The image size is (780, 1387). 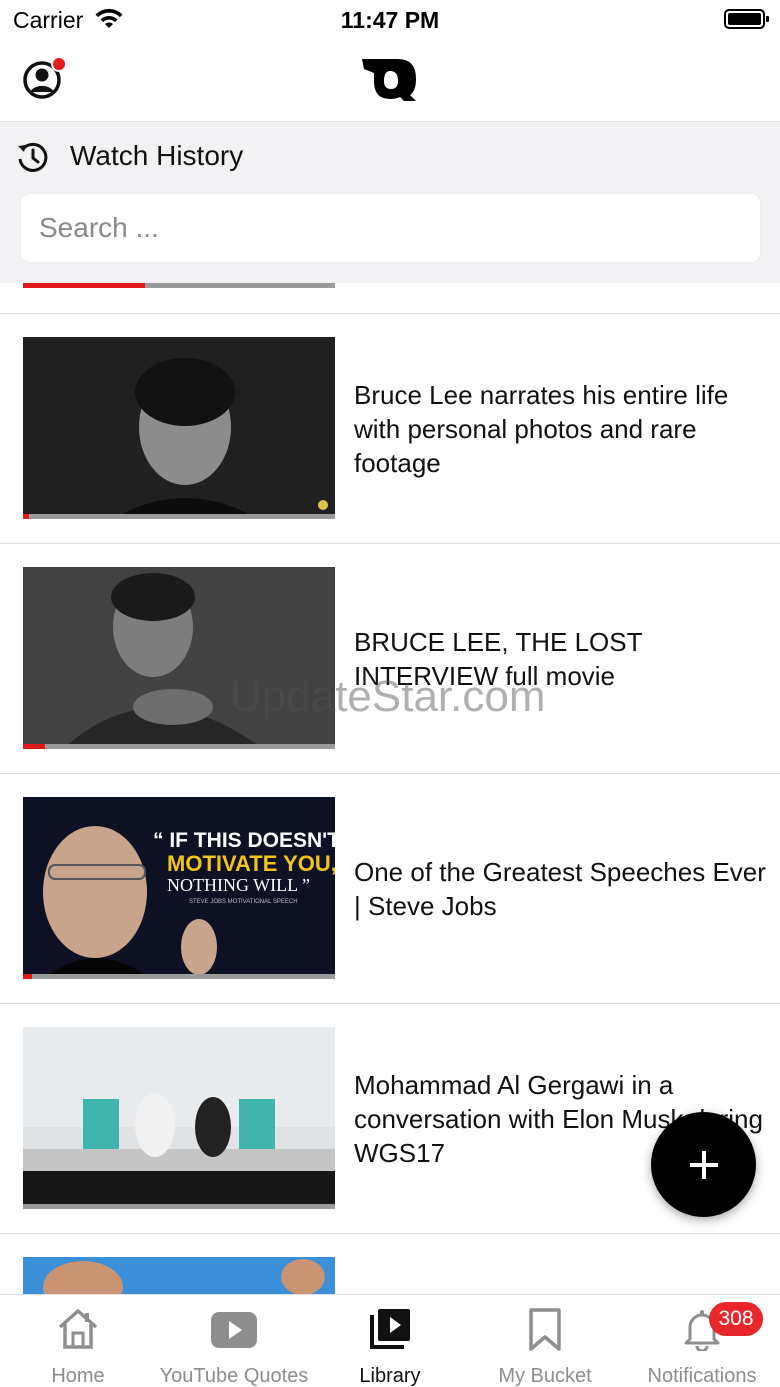 I want to click on notifications-badge: 308, so click(x=736, y=1319).